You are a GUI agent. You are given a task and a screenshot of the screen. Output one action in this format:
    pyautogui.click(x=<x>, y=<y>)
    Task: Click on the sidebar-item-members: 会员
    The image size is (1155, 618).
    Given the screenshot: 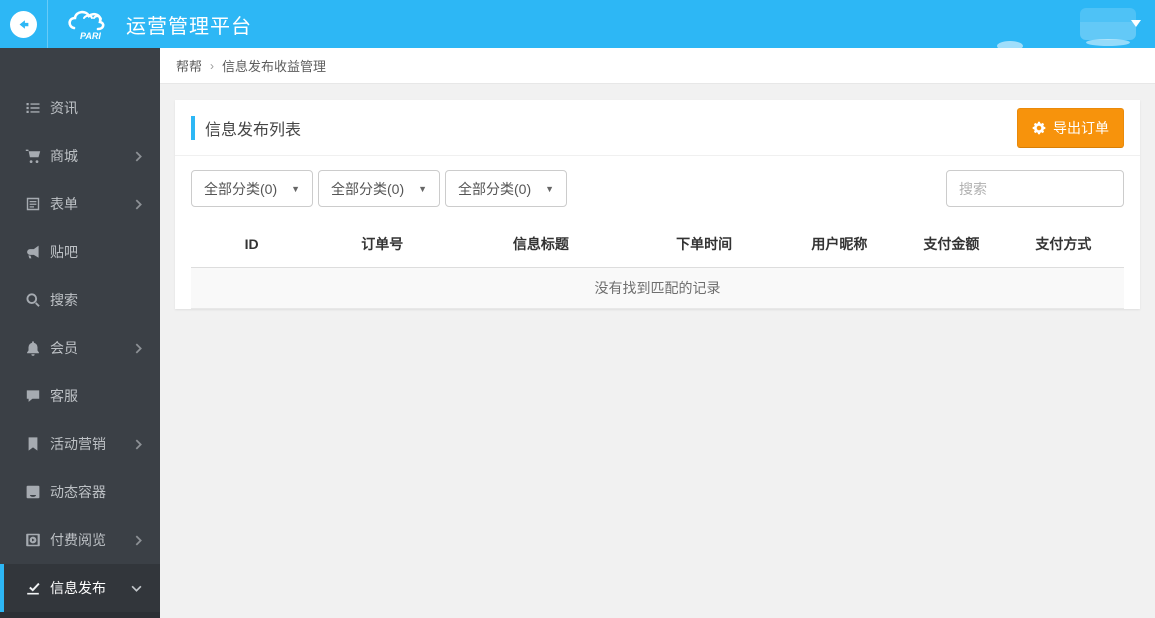 What is the action you would take?
    pyautogui.click(x=80, y=348)
    